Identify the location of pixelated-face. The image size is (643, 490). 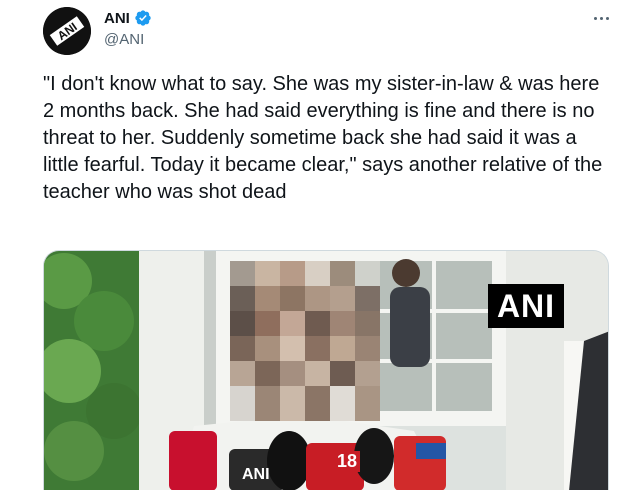
(305, 341).